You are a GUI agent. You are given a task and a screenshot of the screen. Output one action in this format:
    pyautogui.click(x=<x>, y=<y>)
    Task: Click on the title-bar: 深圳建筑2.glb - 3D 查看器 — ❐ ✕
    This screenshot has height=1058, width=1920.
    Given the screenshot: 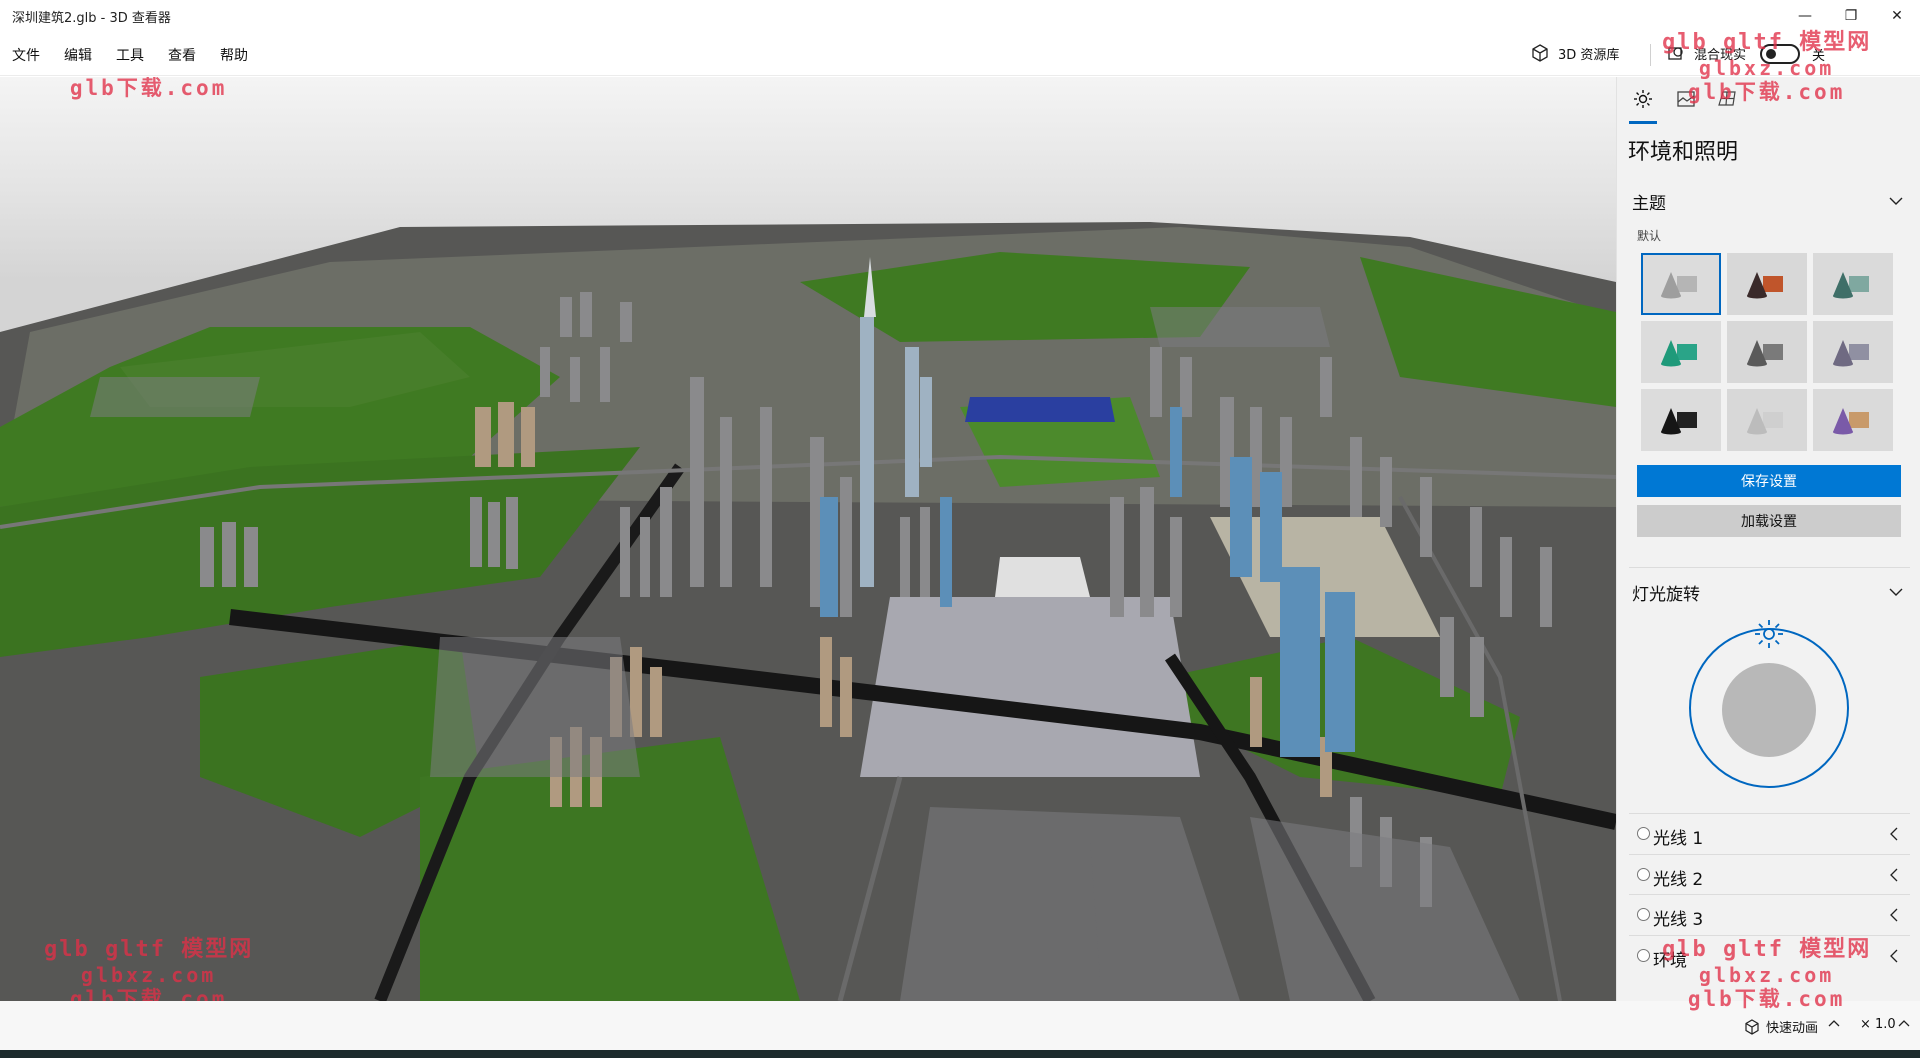 What is the action you would take?
    pyautogui.click(x=960, y=16)
    